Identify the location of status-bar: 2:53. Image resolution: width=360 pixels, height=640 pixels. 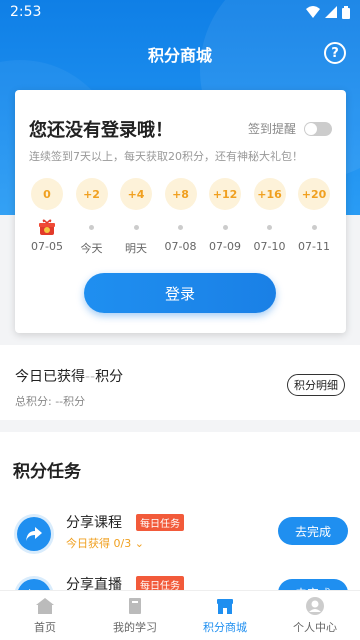
(180, 12).